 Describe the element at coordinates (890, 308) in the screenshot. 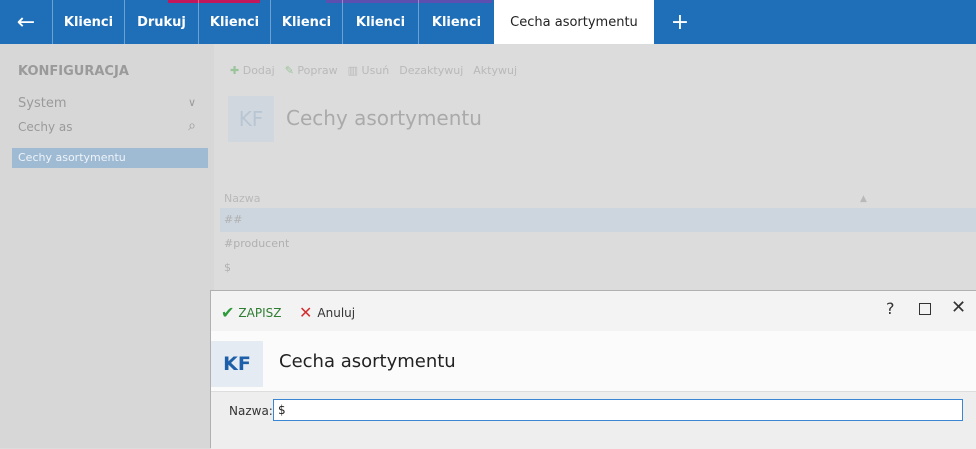

I see `help-button: ?` at that location.